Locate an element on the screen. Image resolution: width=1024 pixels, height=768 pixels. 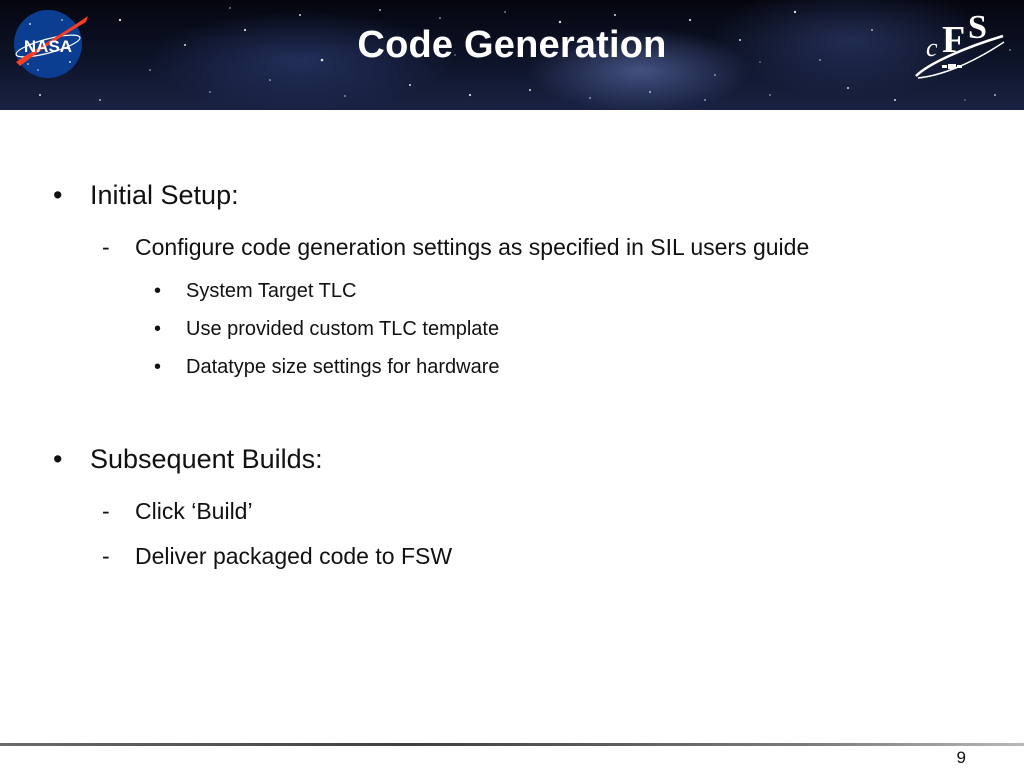
svg-text: S is located at coordinates (977, 27).